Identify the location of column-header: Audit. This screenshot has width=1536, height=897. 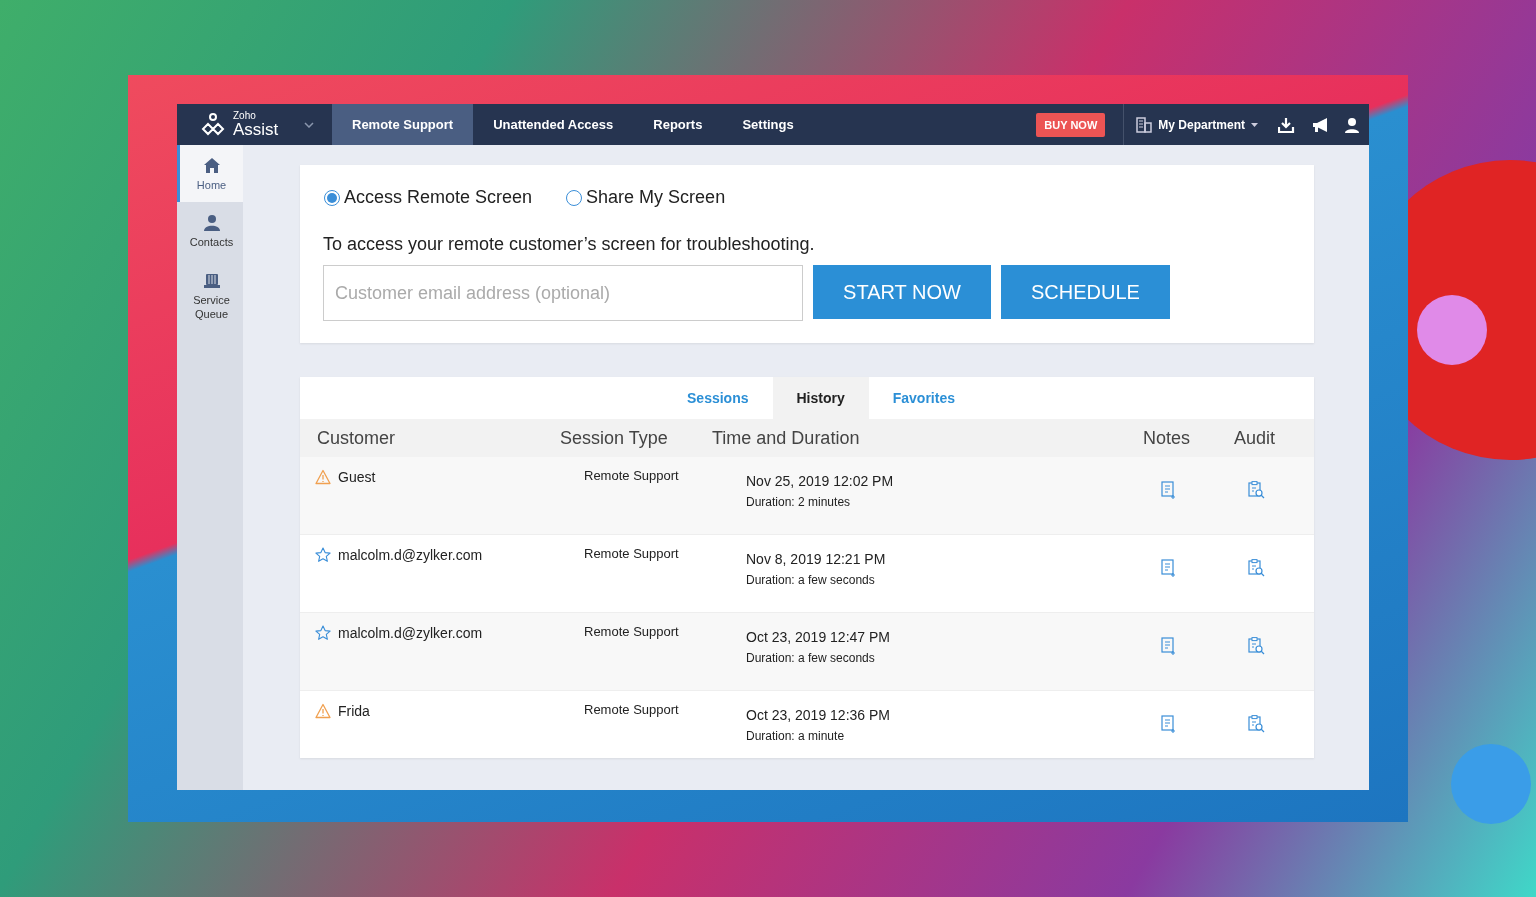
(1255, 438).